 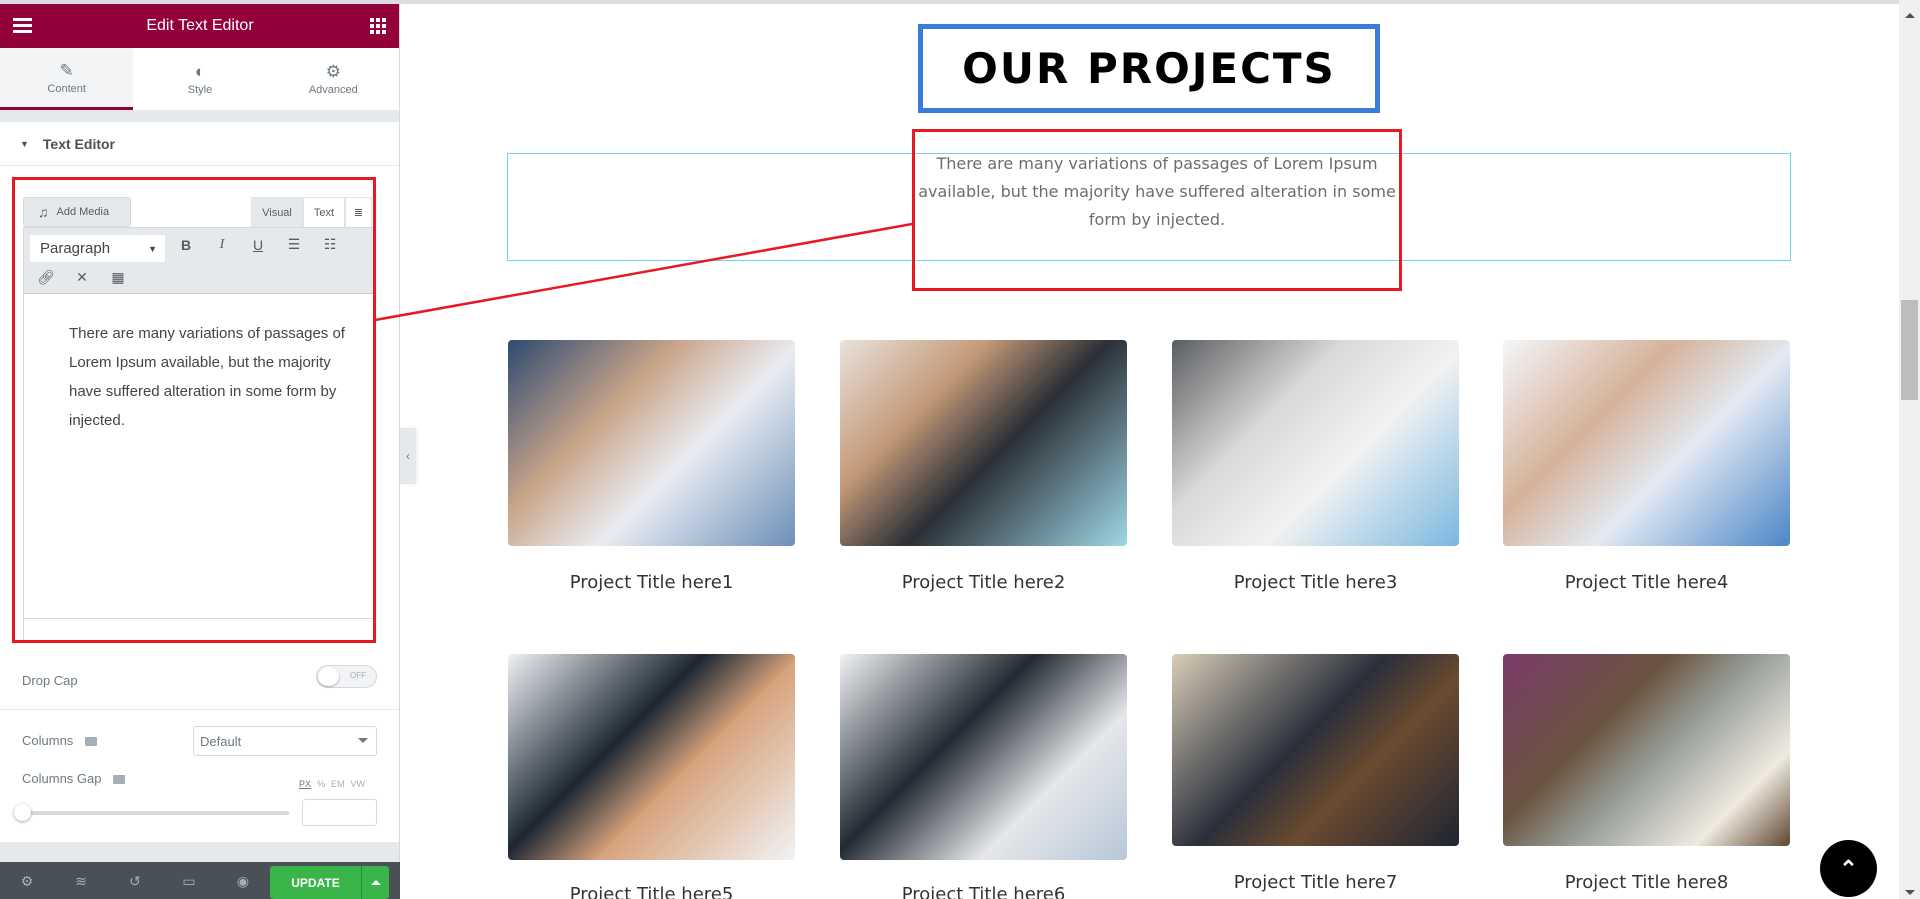 I want to click on scrollbar-thumb, so click(x=1909, y=350).